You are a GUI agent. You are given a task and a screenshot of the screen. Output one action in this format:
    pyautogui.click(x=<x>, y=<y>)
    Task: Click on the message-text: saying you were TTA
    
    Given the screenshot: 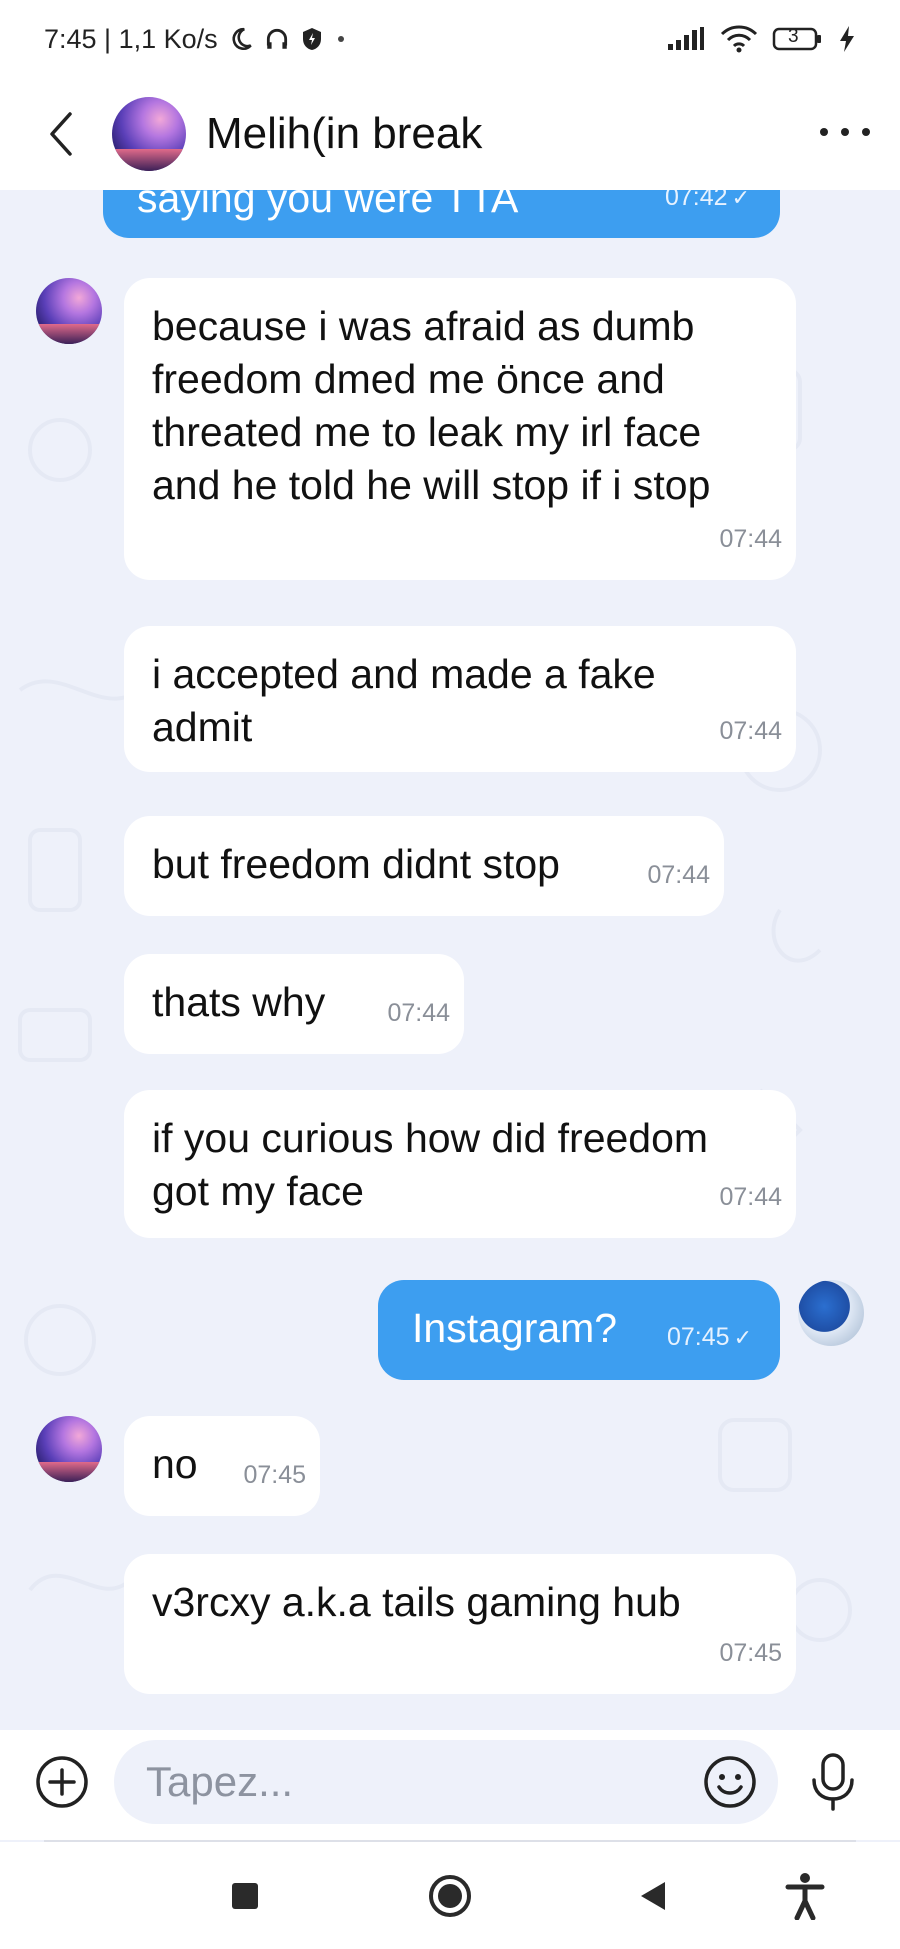 What is the action you would take?
    pyautogui.click(x=328, y=205)
    